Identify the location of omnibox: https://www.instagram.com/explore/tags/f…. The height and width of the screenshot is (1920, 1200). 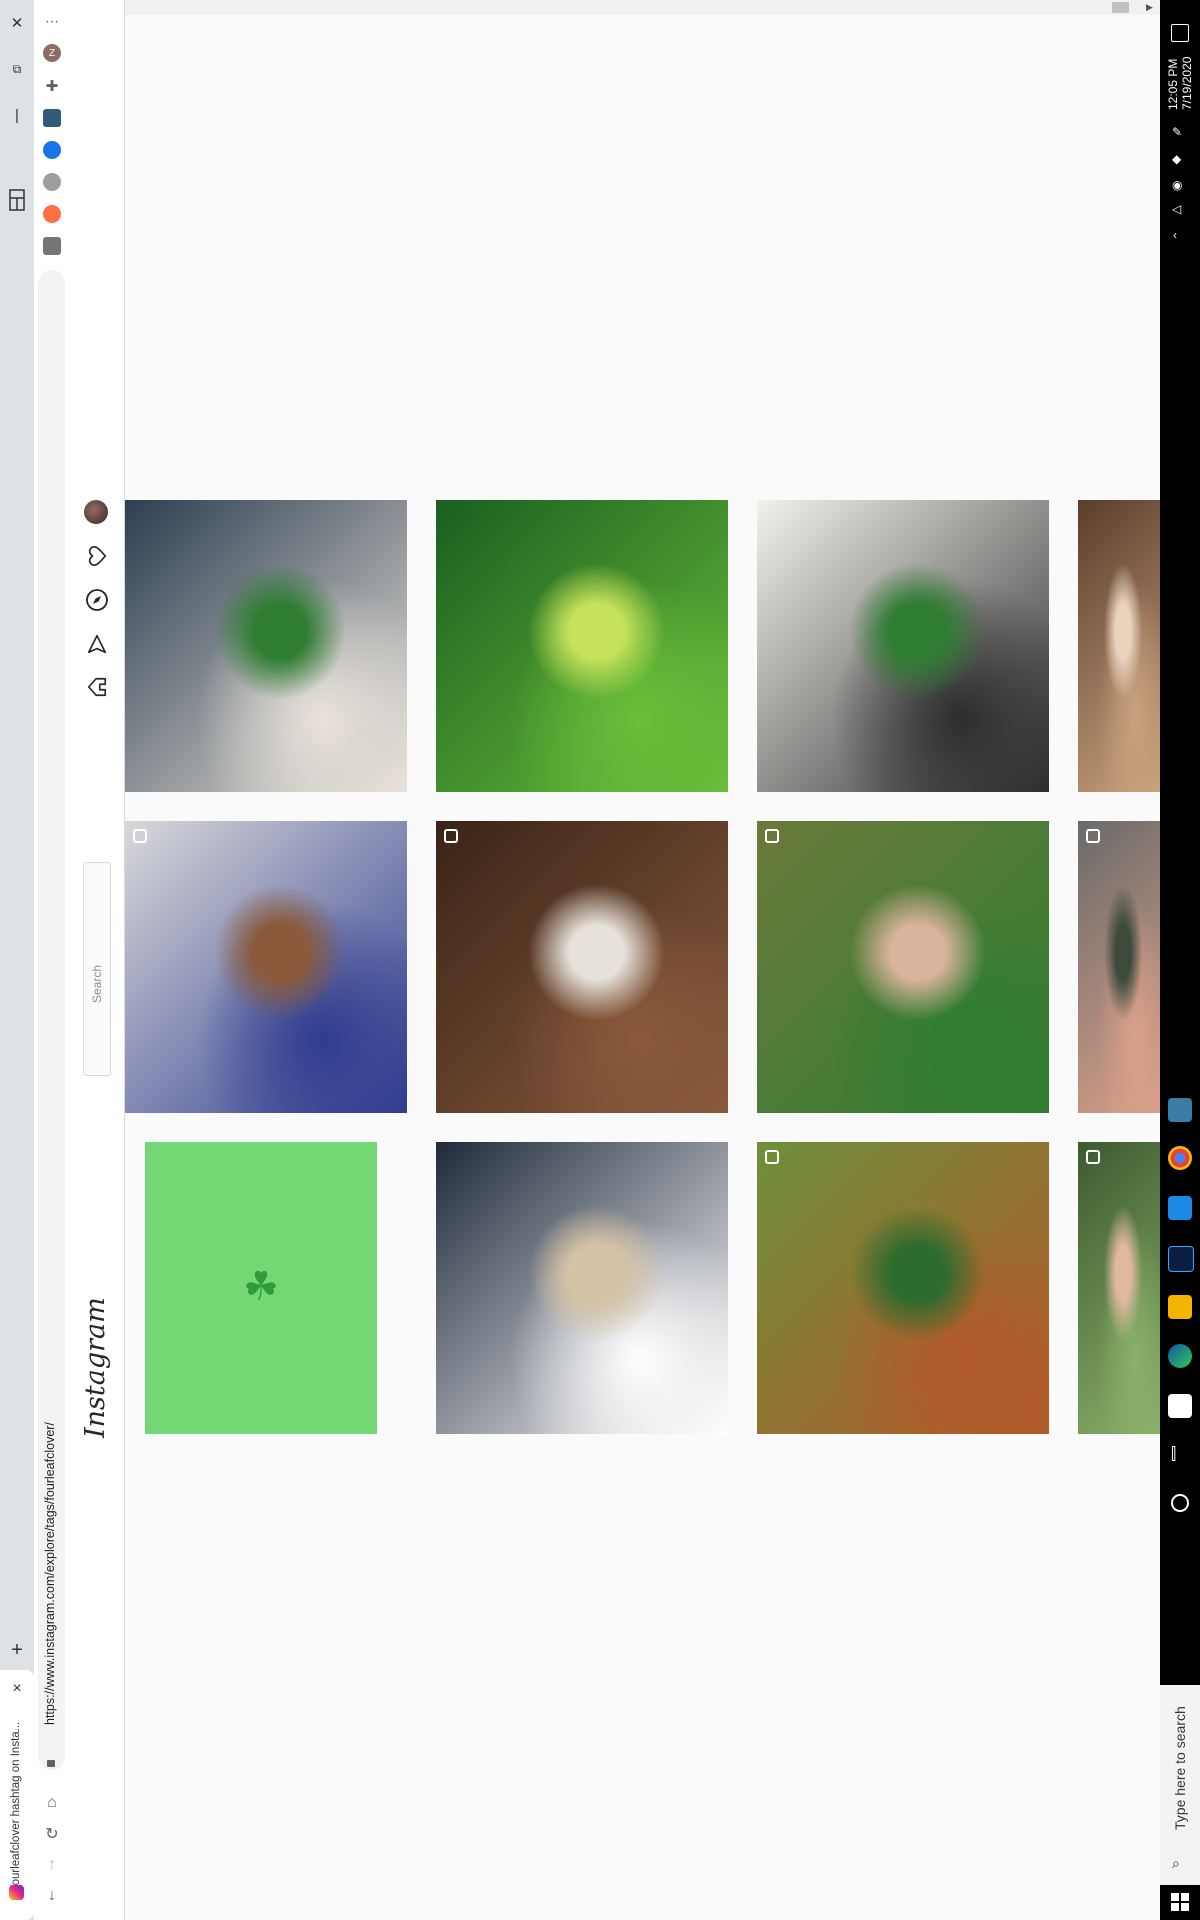
(51, 1020).